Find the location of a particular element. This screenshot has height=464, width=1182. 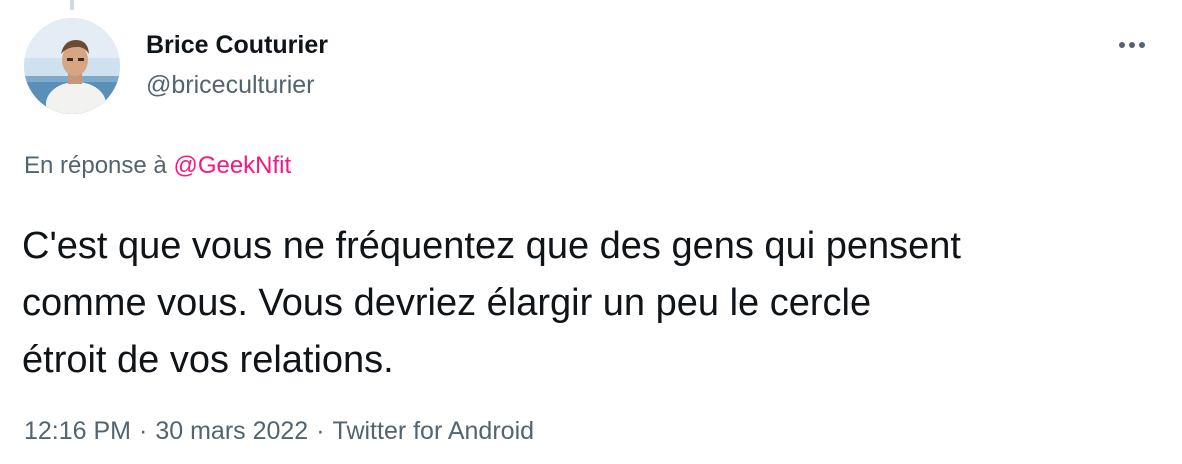

reply-mention-link: @GeekNfit is located at coordinates (232, 165).